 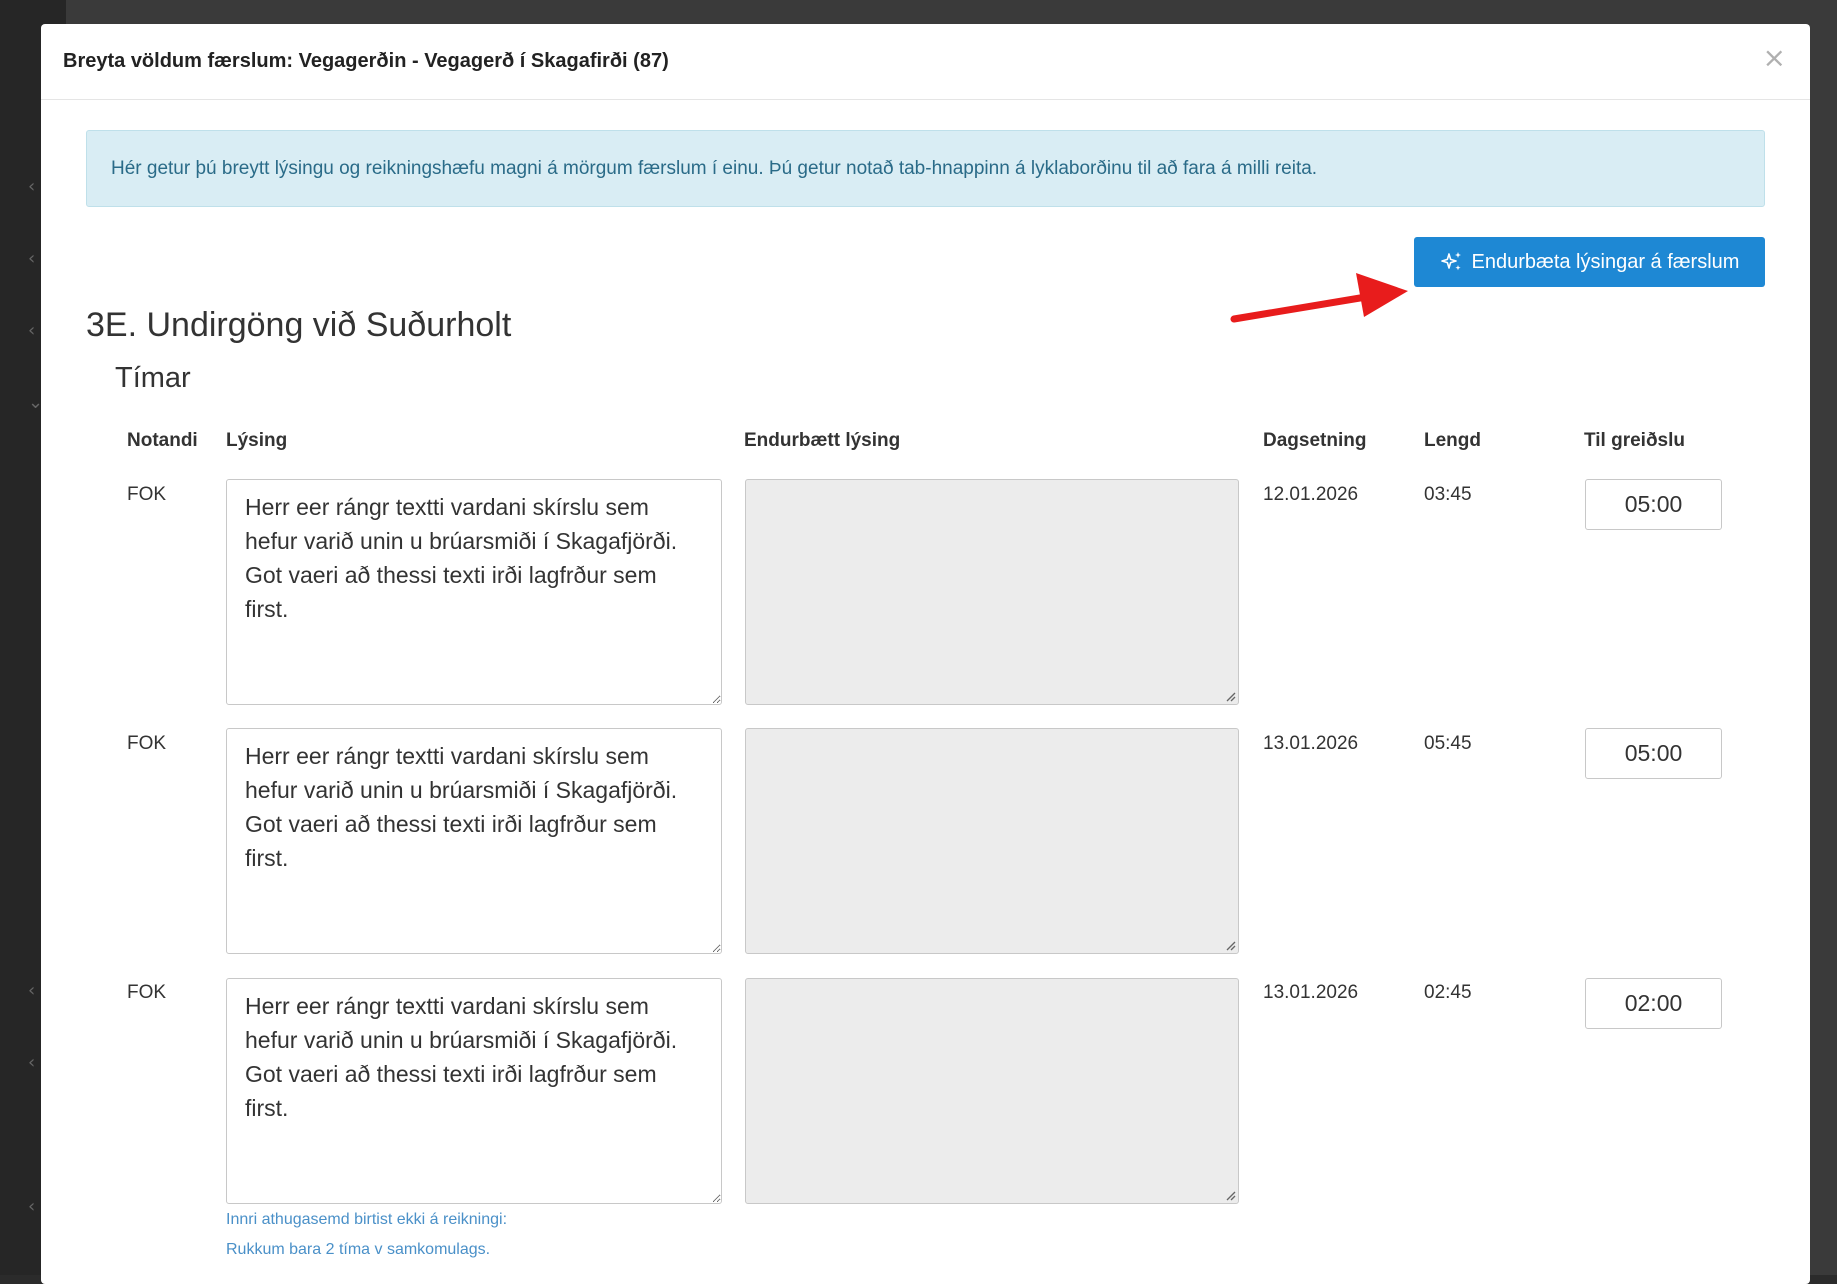 What do you see at coordinates (358, 1249) in the screenshot?
I see `internal-note-text: Rukkum bara 2 tíma v samkomulags.` at bounding box center [358, 1249].